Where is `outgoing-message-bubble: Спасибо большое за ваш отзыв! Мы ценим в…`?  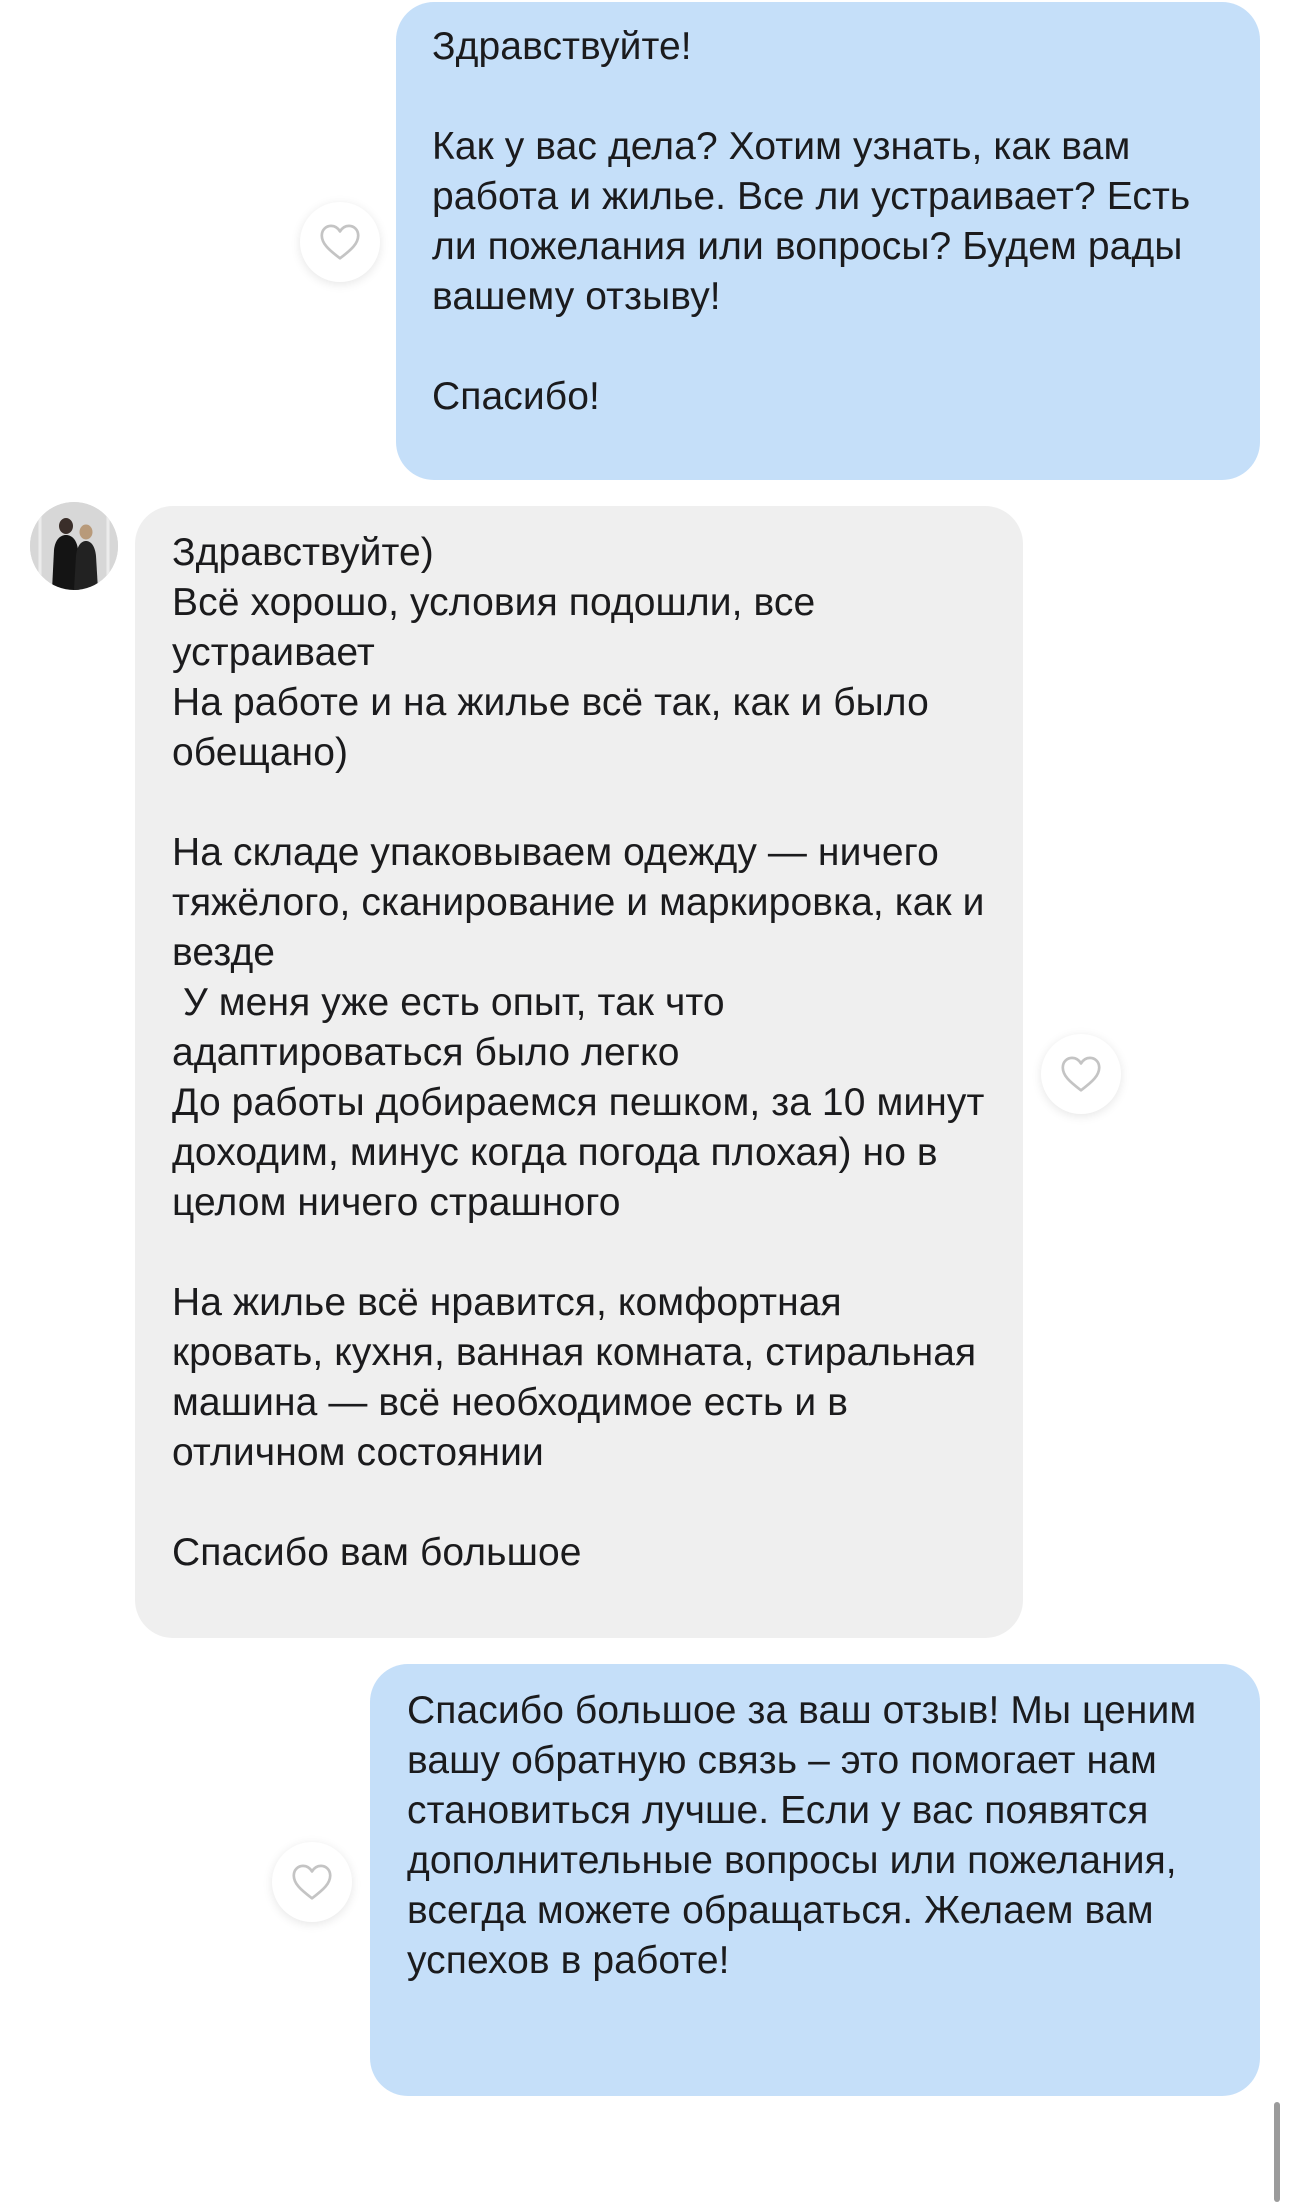
outgoing-message-bubble: Спасибо большое за ваш отзыв! Мы ценим в… is located at coordinates (815, 1880).